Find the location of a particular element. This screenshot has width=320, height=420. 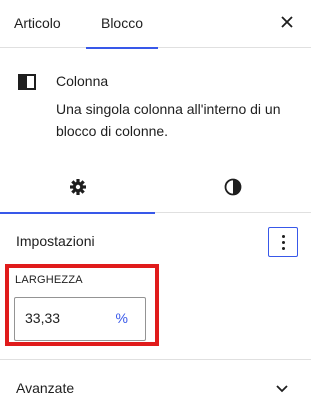

width-field: % is located at coordinates (80, 319).